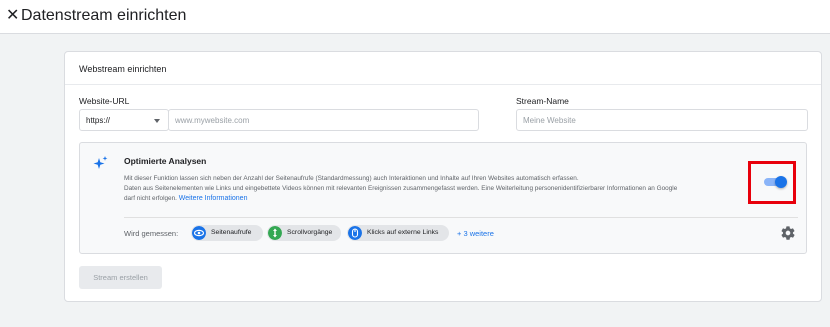 The height and width of the screenshot is (327, 830). Describe the element at coordinates (788, 233) in the screenshot. I see `gear-icon` at that location.